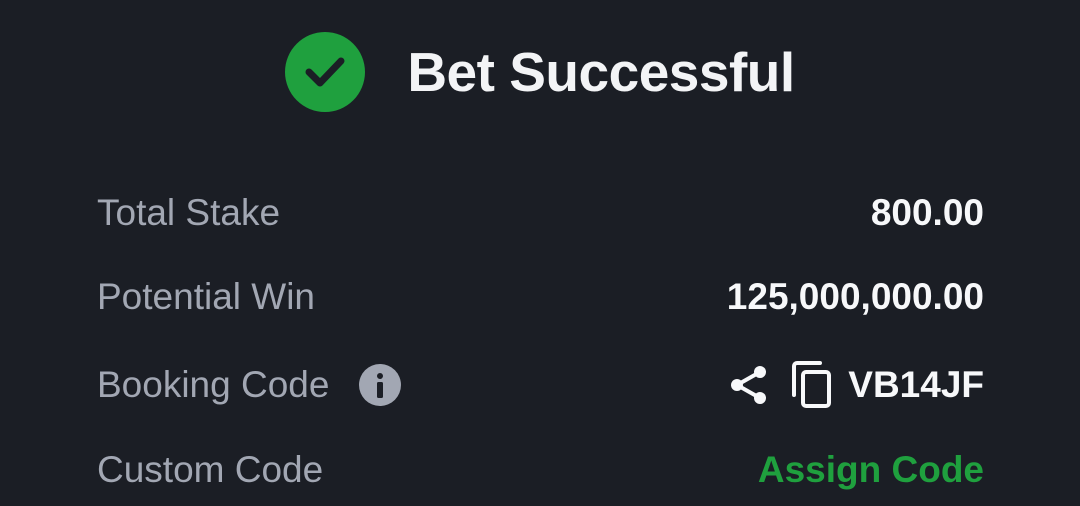 The height and width of the screenshot is (506, 1080). I want to click on custom-code-label: Custom Code, so click(210, 469).